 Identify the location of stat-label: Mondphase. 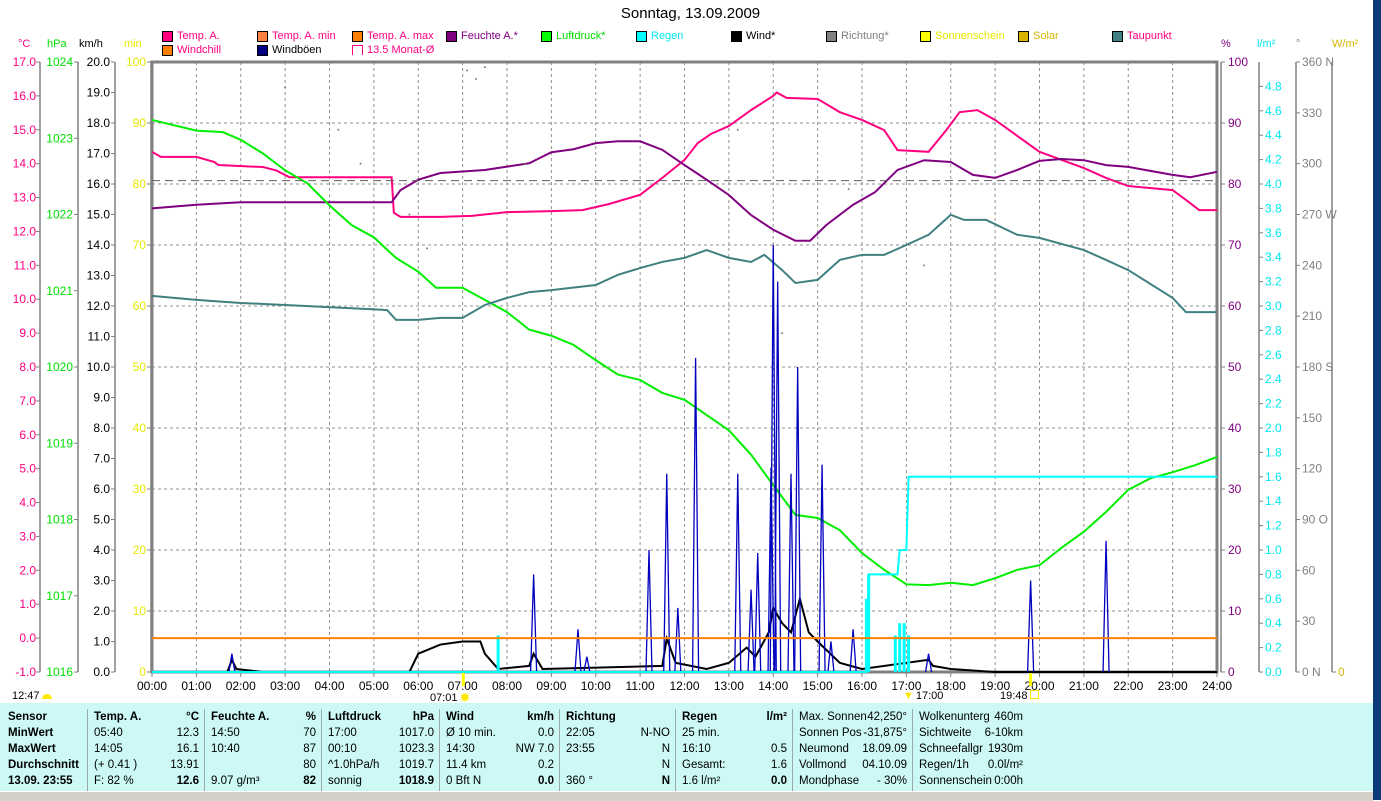
(829, 781).